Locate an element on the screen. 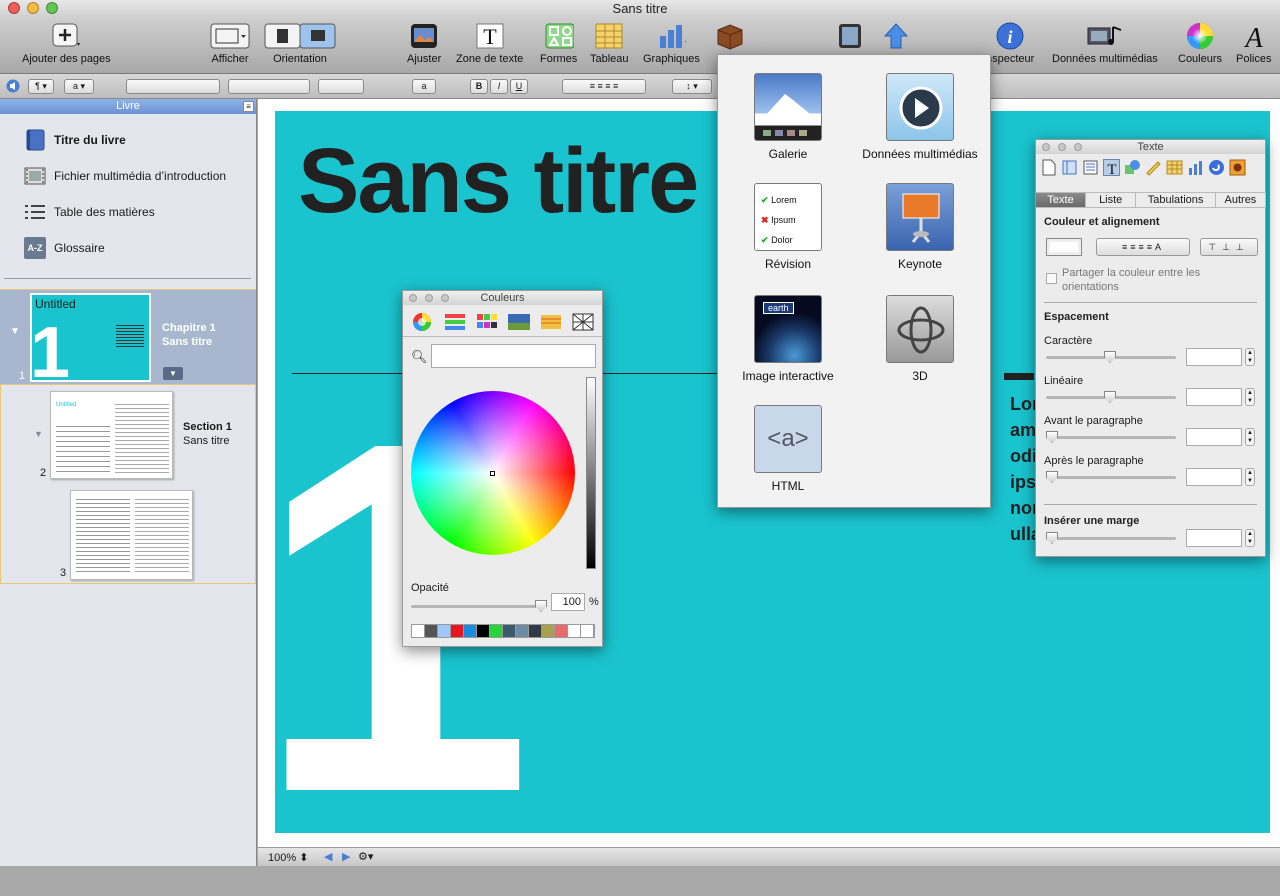  font-size-field is located at coordinates (341, 86).